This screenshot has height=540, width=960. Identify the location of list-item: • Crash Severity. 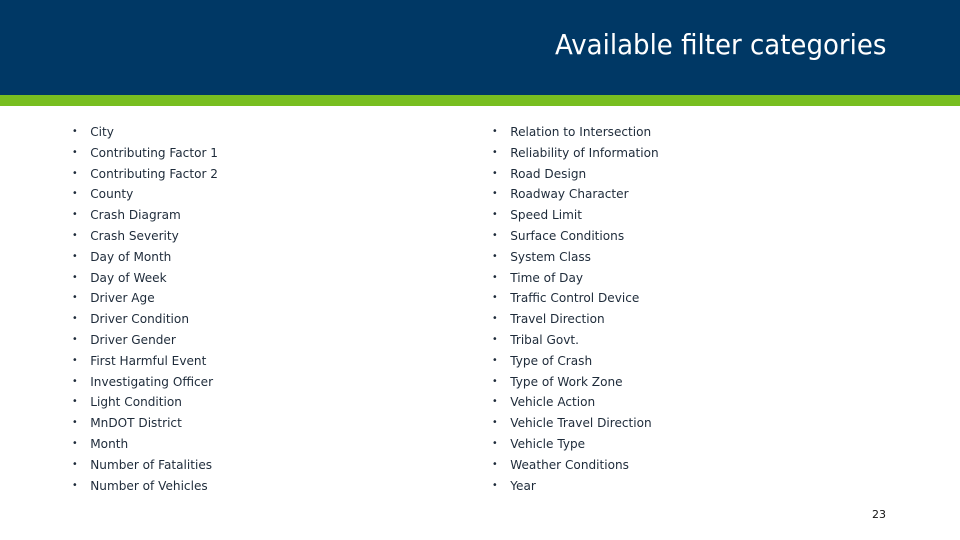
(145, 236).